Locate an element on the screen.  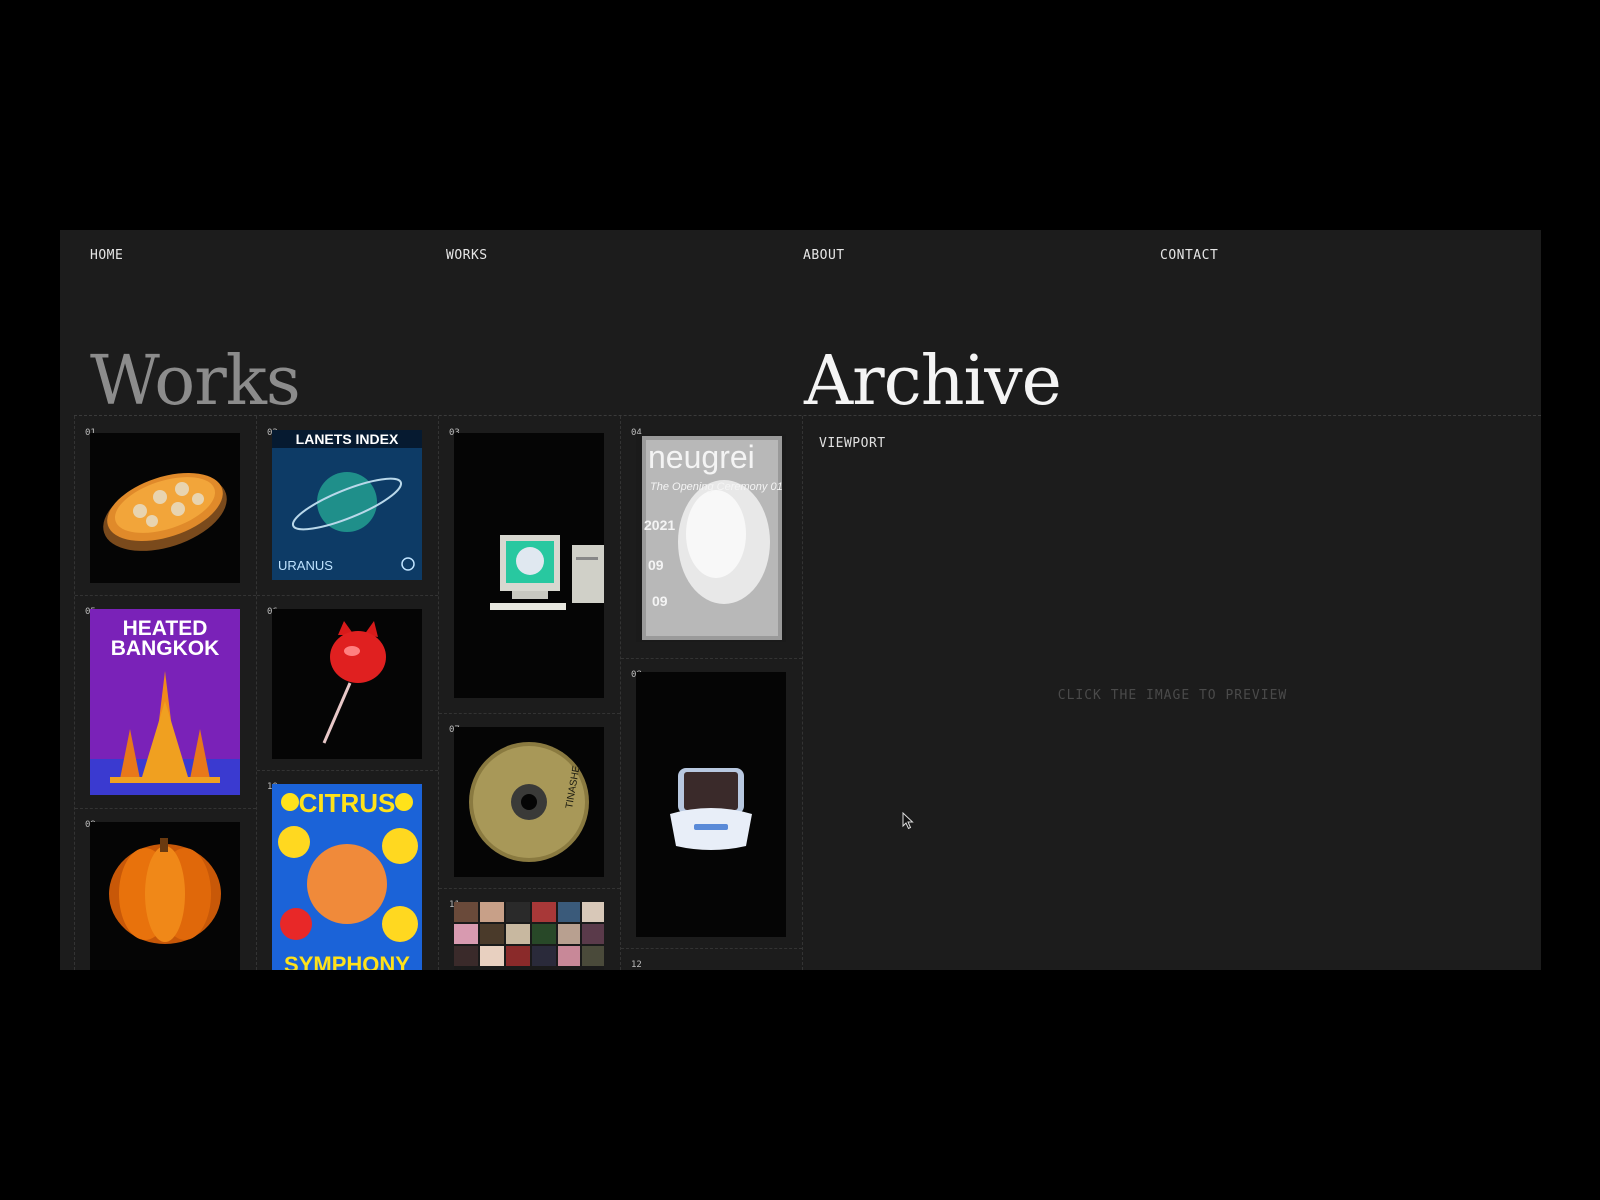
planets-index-poster-image: LANETS INDEX URANUS is located at coordinates (347, 505).